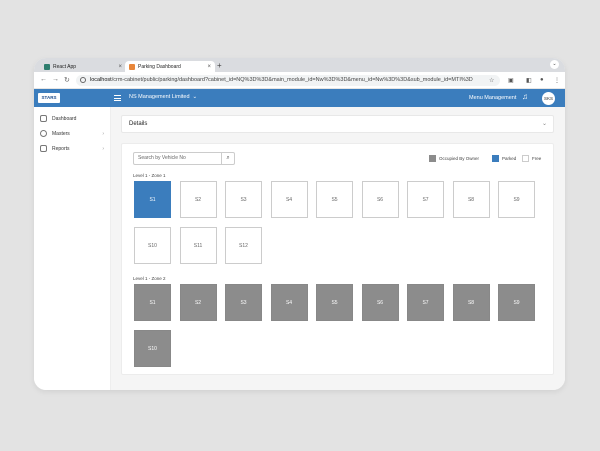 Image resolution: width=600 pixels, height=451 pixels. What do you see at coordinates (61, 148) in the screenshot?
I see `sidebar-item-label: Reports` at bounding box center [61, 148].